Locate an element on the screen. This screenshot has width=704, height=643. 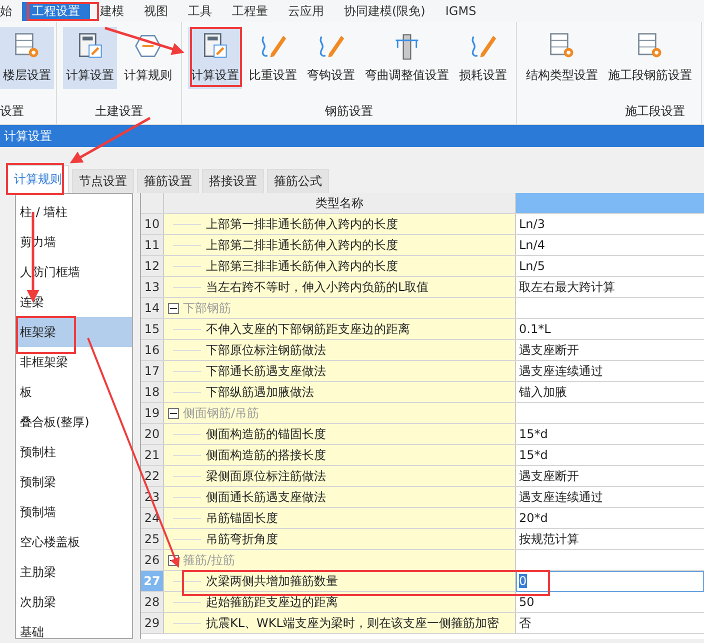
group-name: 侧面钢筋/吊筋 is located at coordinates (221, 413).